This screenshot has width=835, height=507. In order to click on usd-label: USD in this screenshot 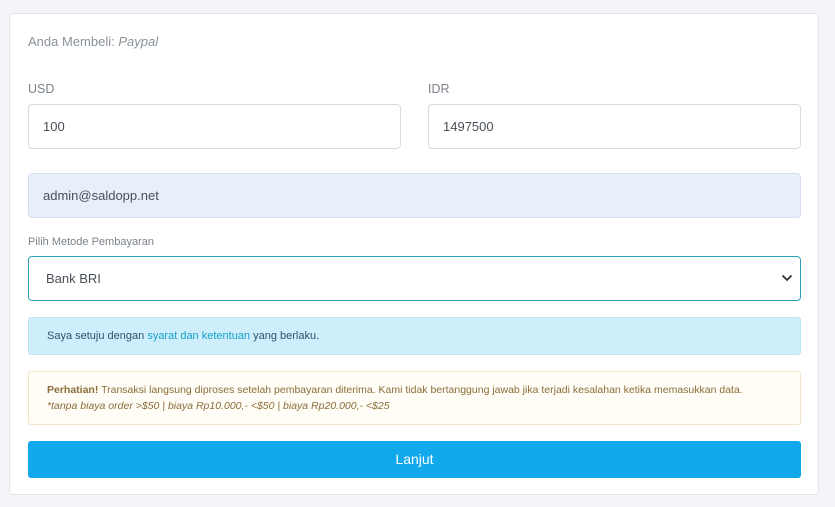, I will do `click(41, 89)`.